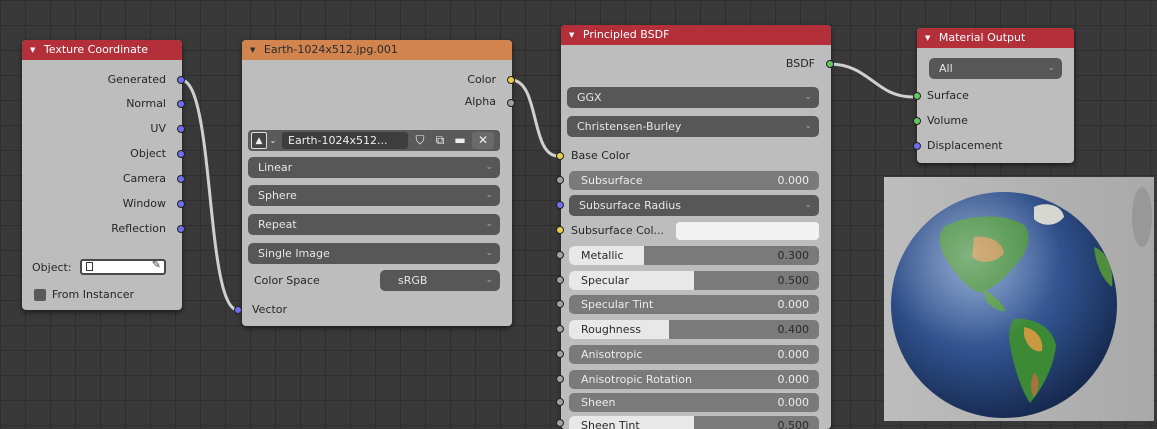  I want to click on fake-user-shield-icon: ⛉, so click(420, 140).